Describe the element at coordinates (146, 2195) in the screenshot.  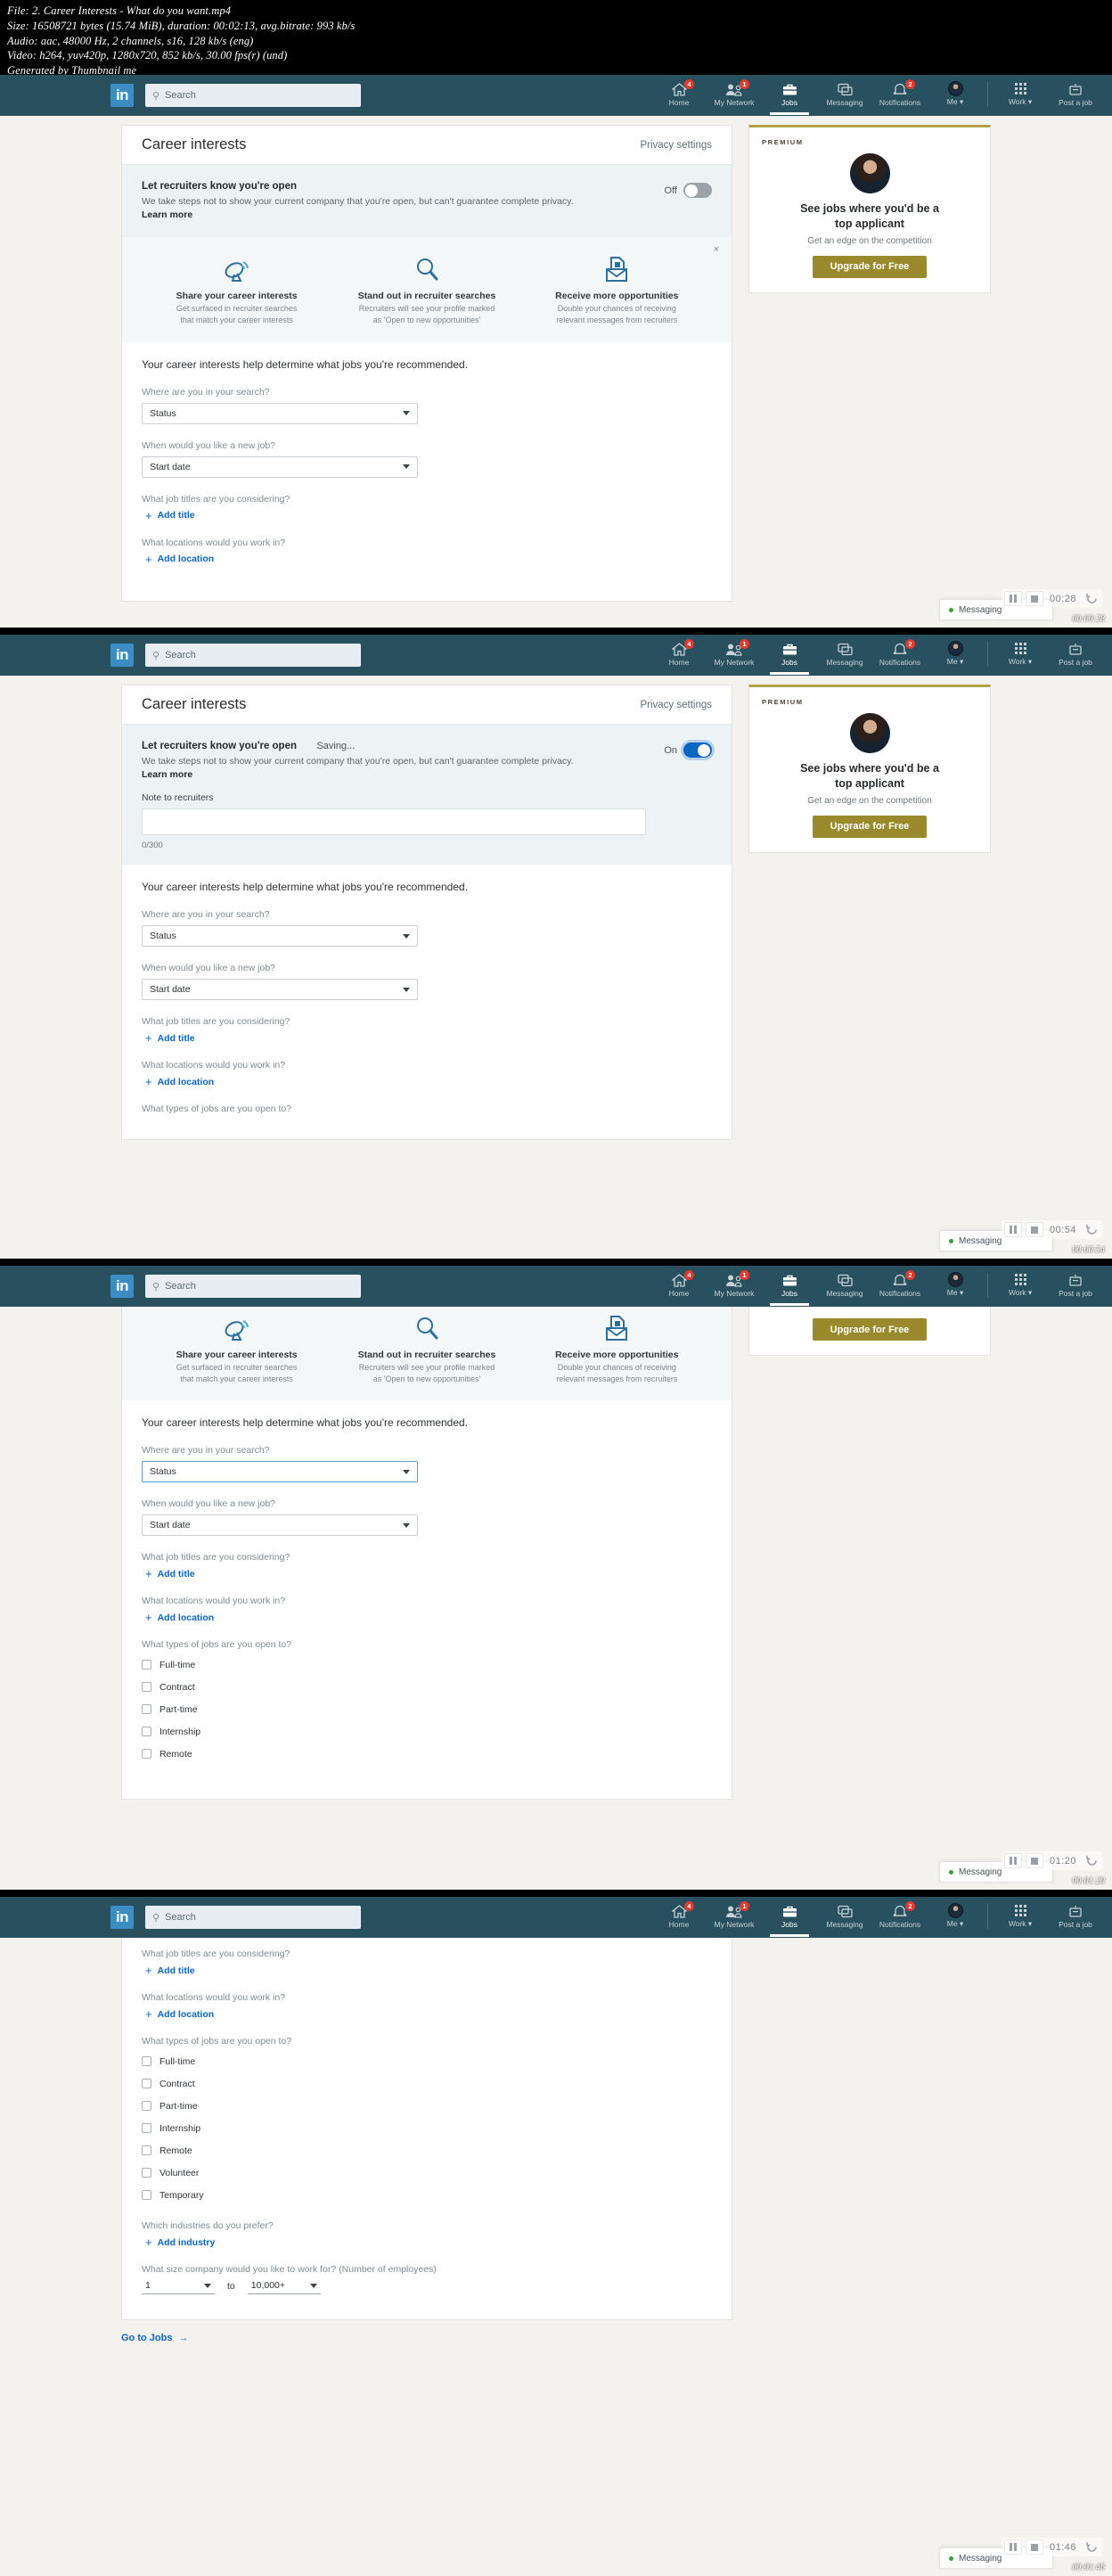
I see `checkbox-temporary` at that location.